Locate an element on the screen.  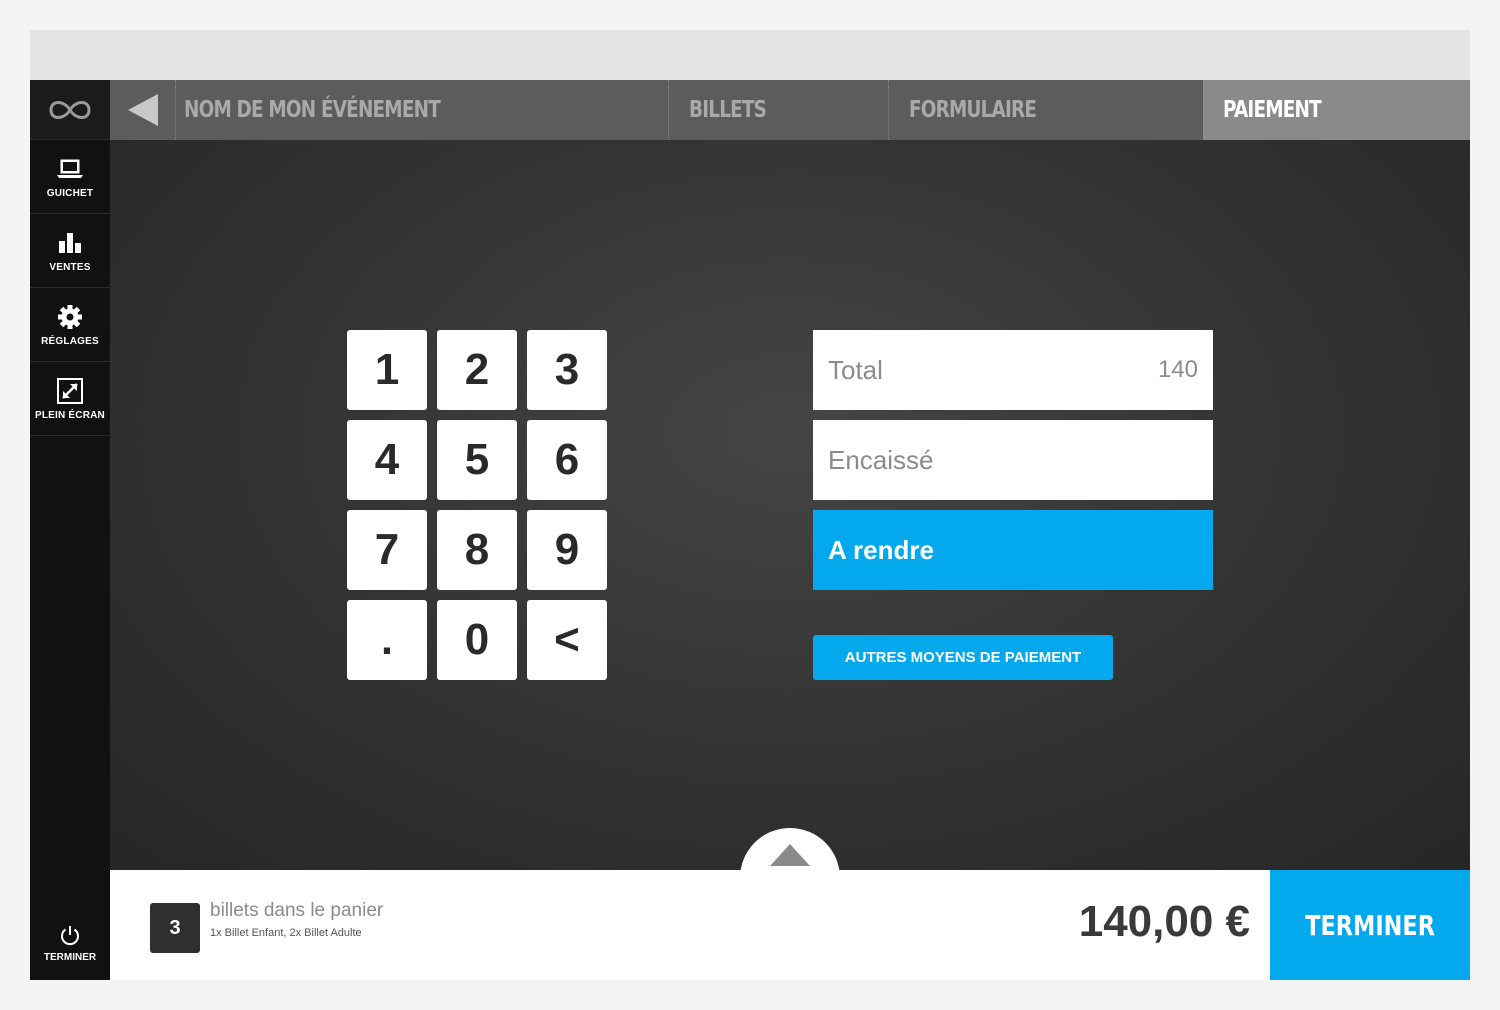
sidebar-item-ventes: VENTES is located at coordinates (70, 251).